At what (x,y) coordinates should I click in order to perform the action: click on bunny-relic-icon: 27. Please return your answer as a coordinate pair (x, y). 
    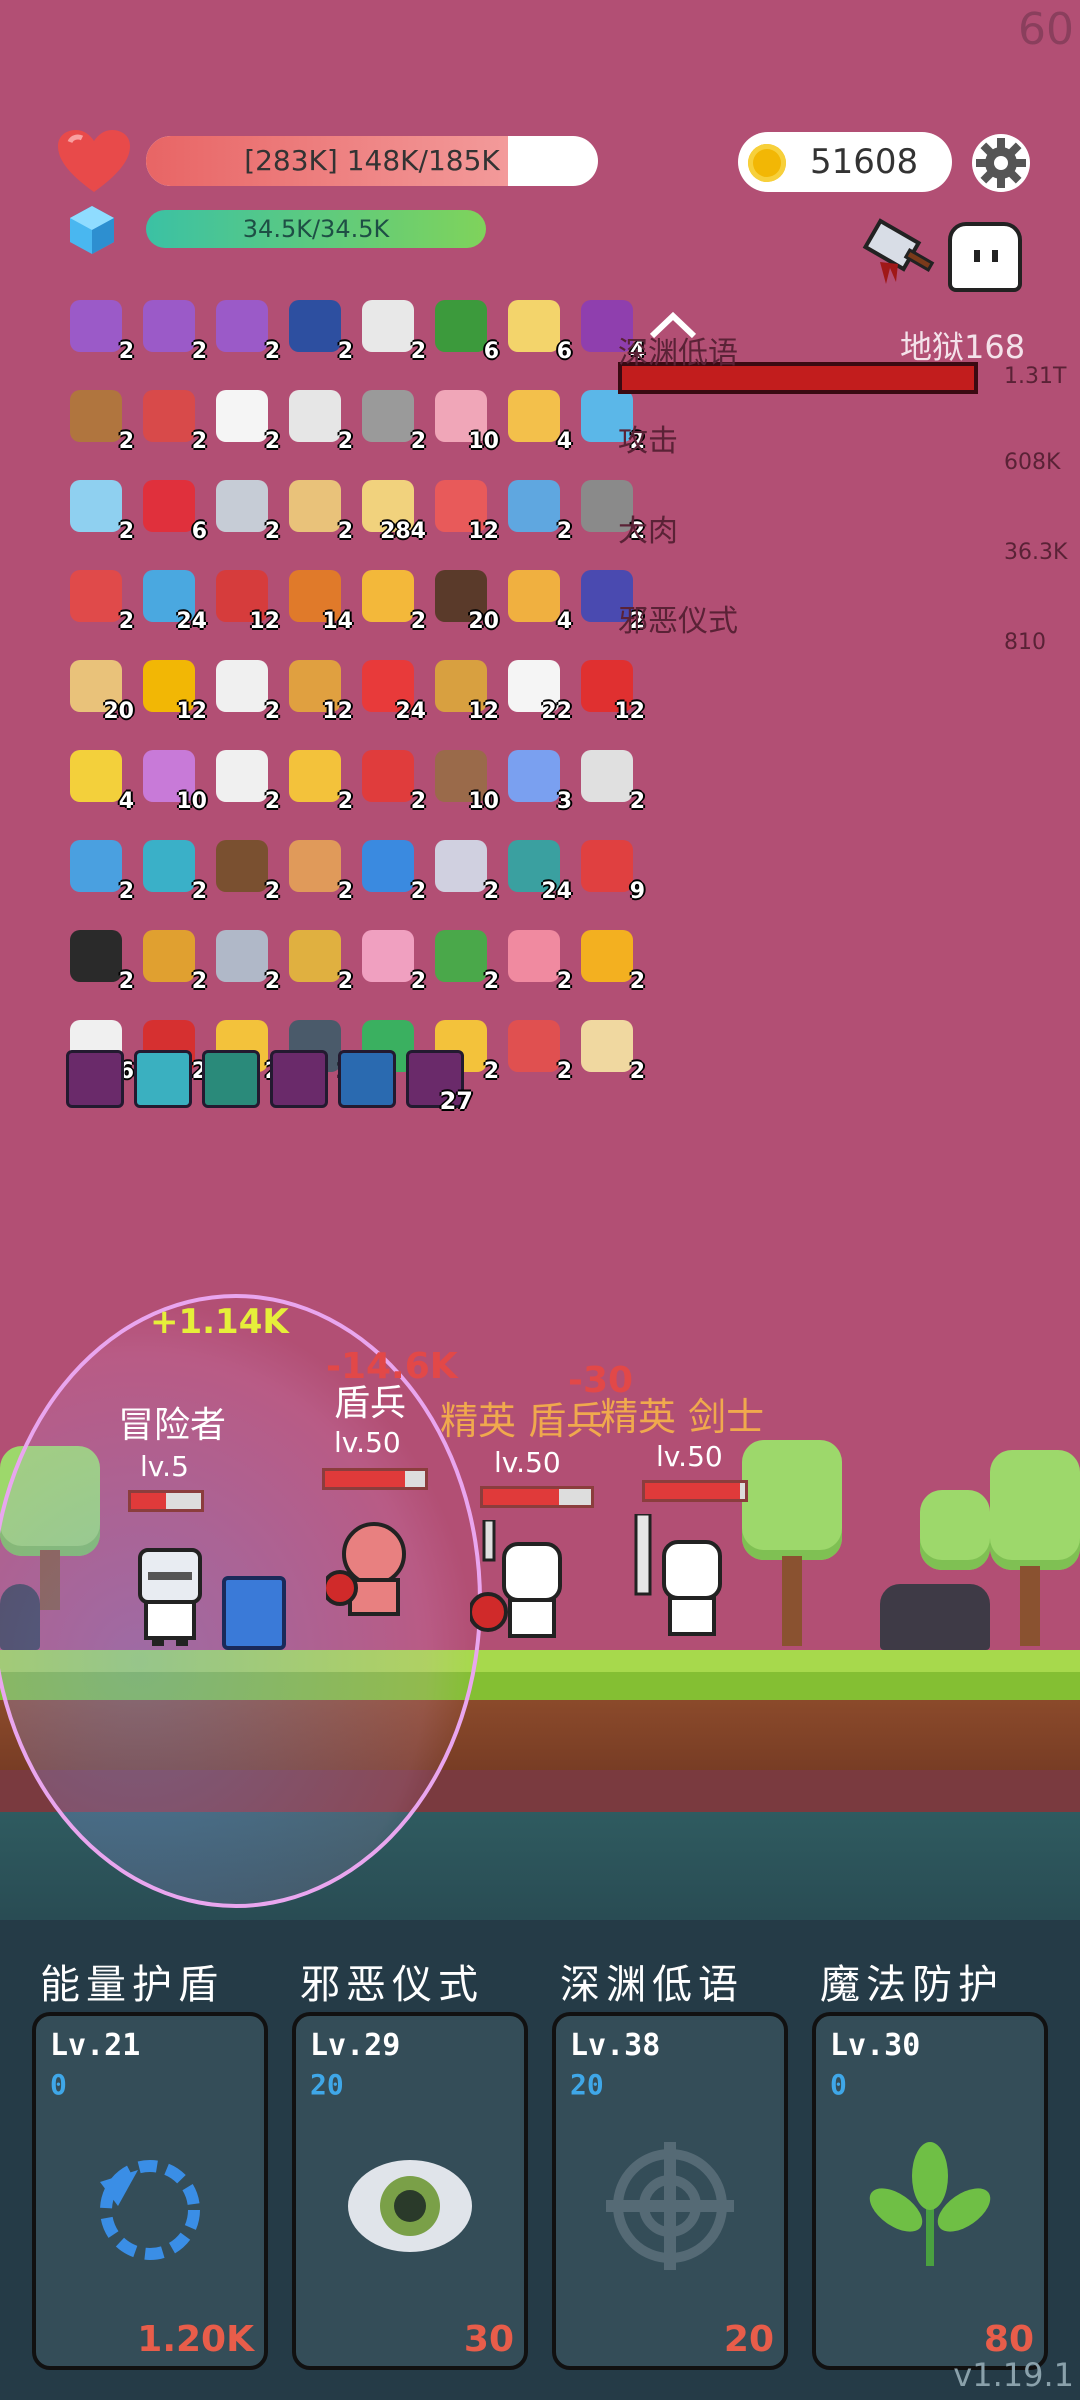
    Looking at the image, I should click on (439, 1082).